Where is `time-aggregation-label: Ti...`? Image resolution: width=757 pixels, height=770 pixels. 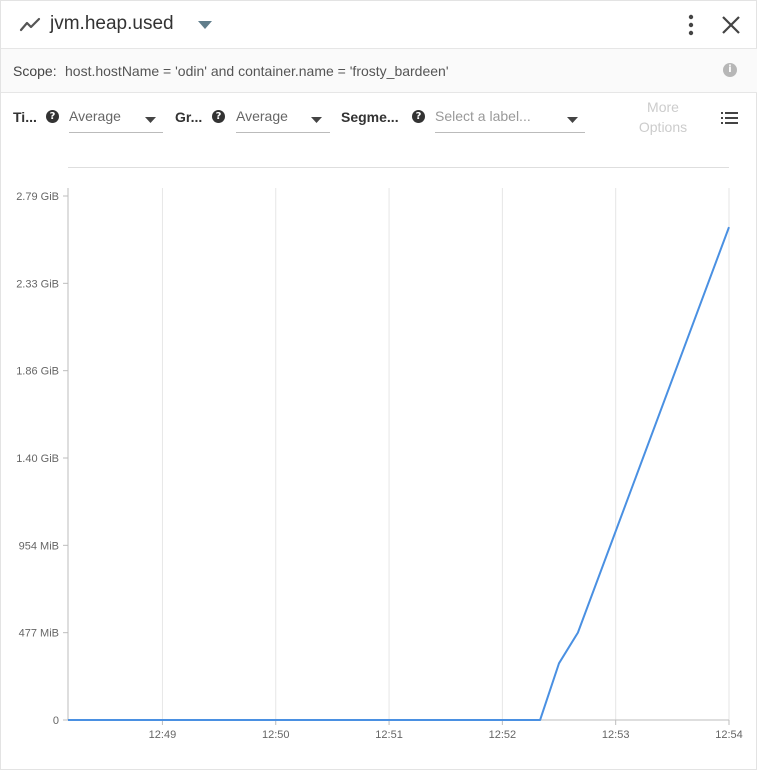
time-aggregation-label: Ti... is located at coordinates (25, 117).